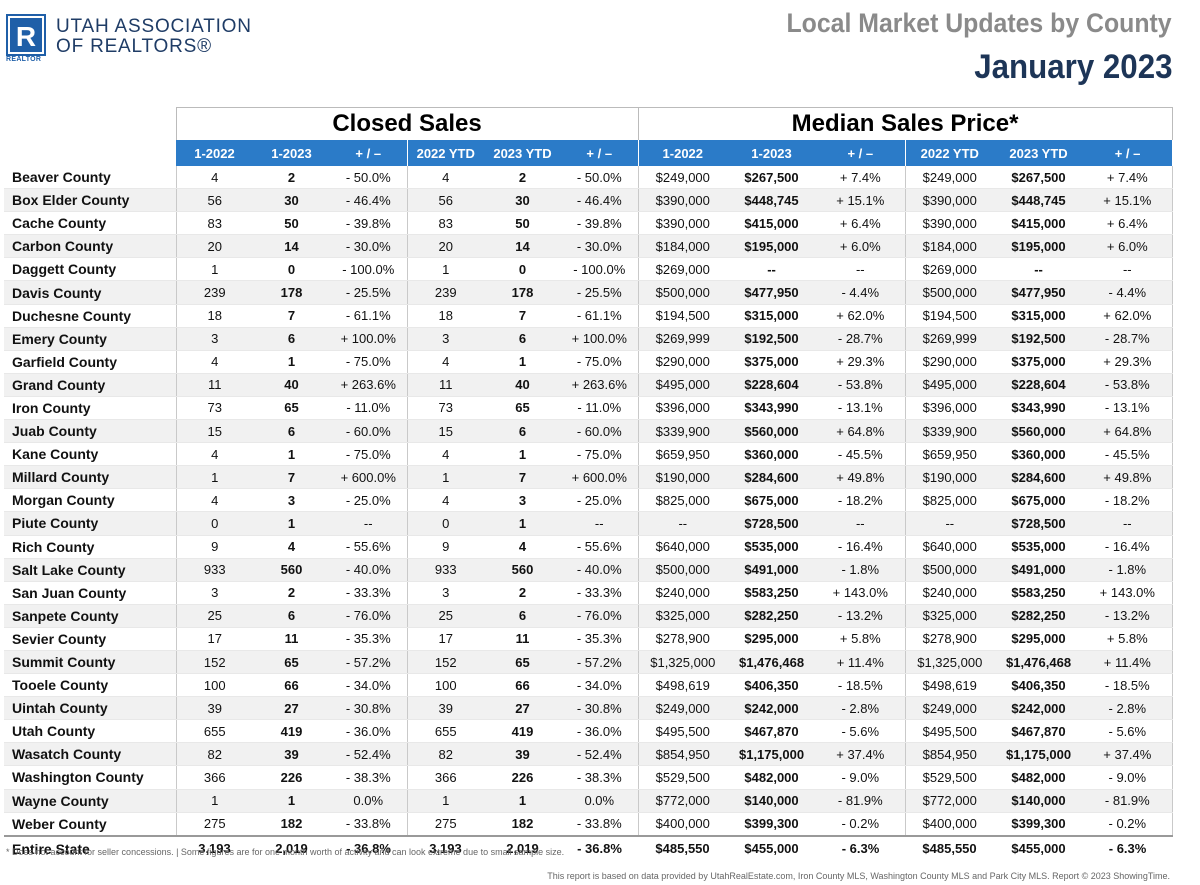 The height and width of the screenshot is (885, 1200). Describe the element at coordinates (949, 824) in the screenshot. I see `table-cell: $400,000` at that location.